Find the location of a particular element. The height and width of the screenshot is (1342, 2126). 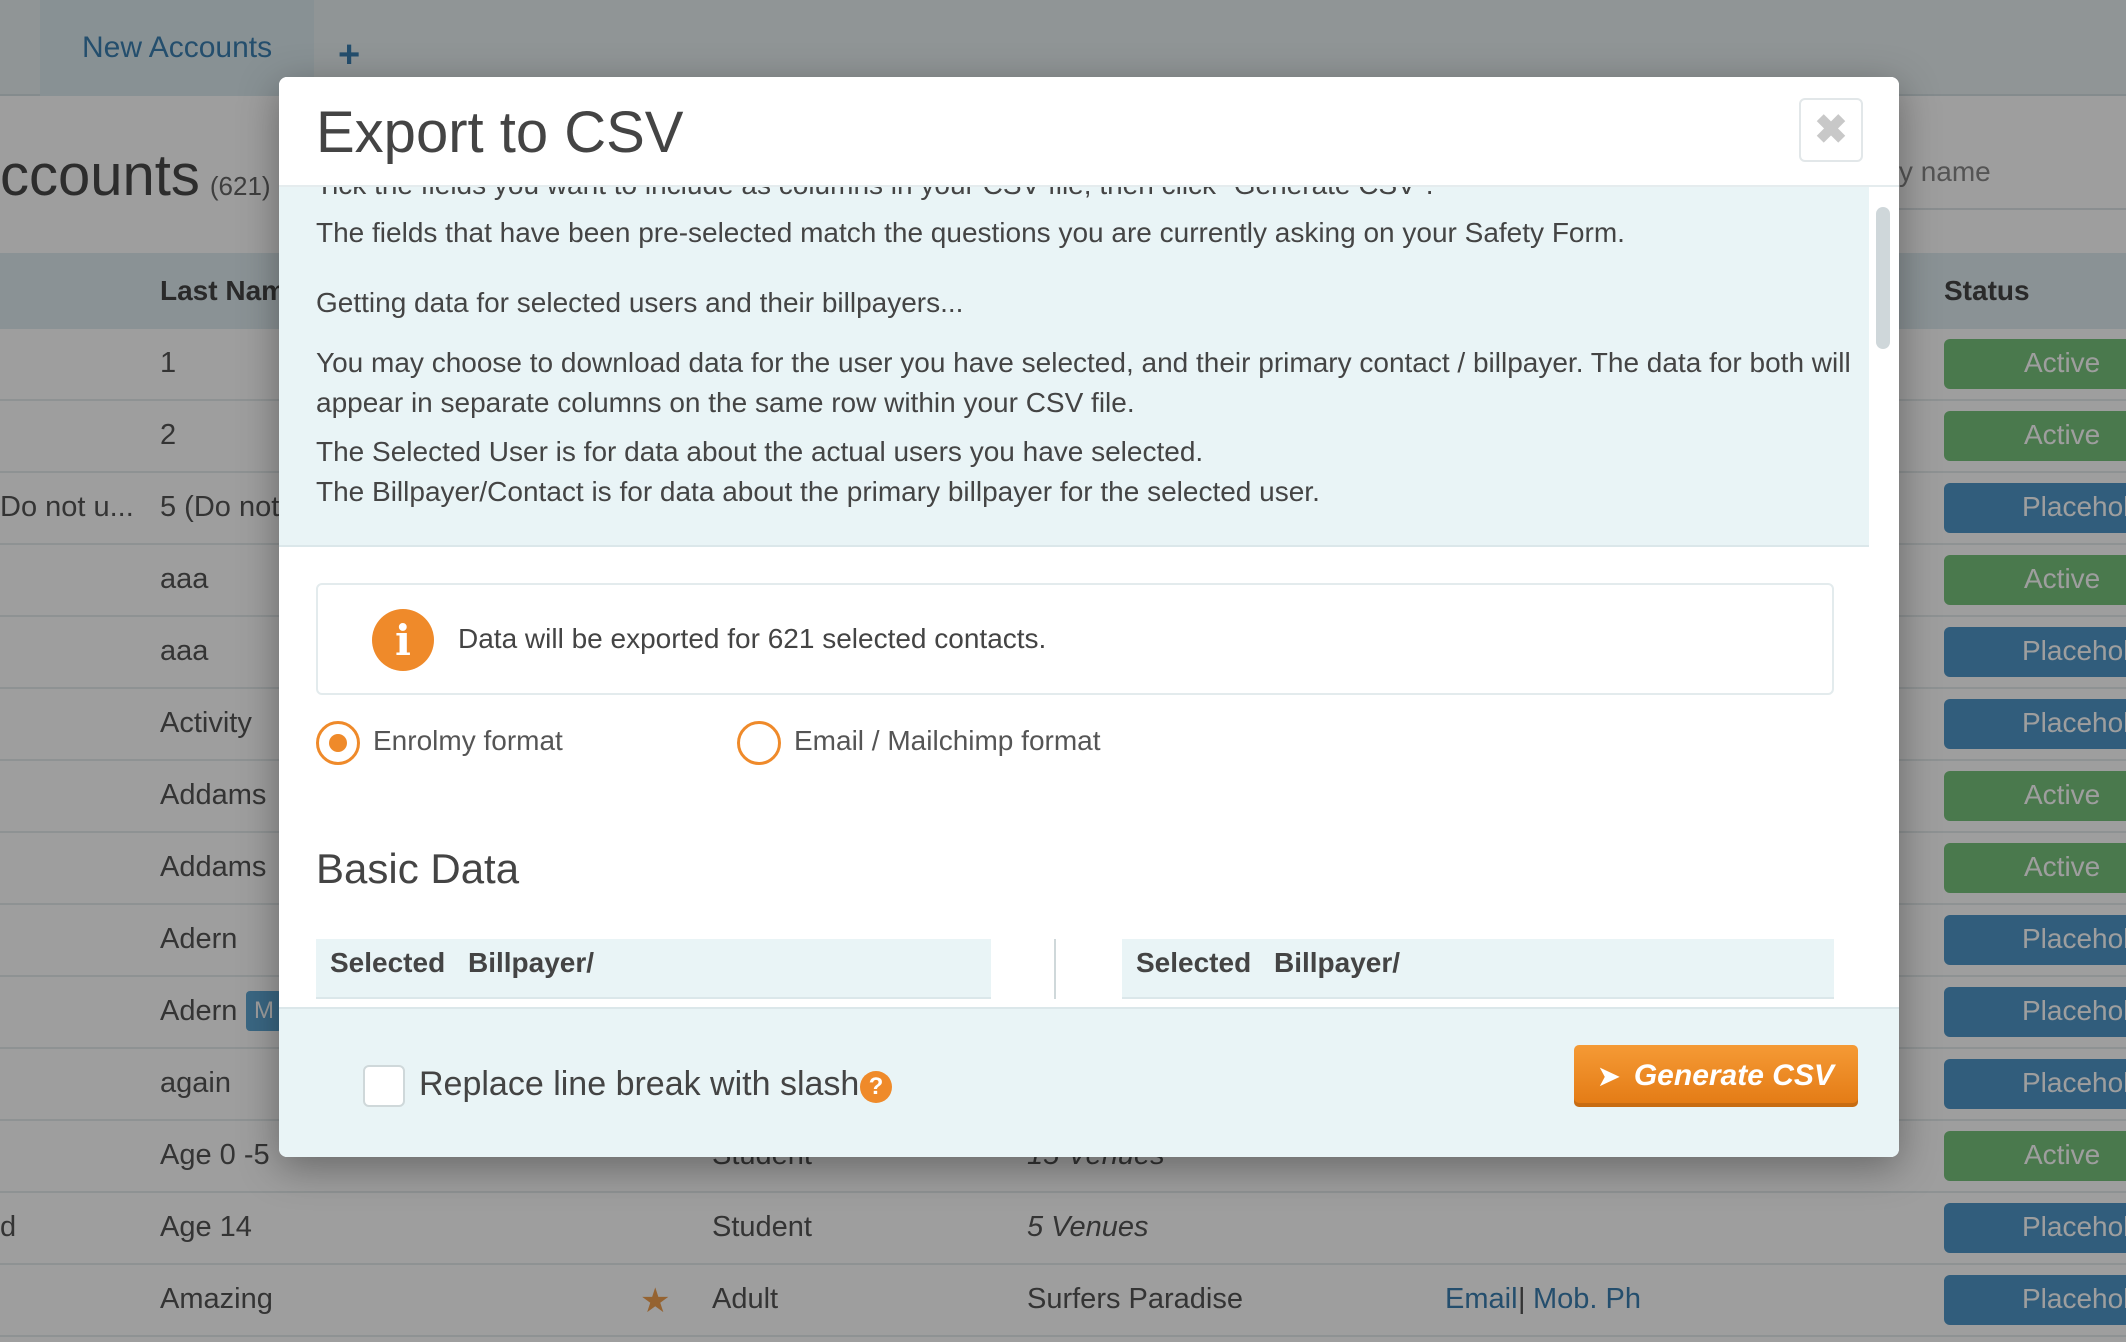

generate-csv-button: ➤ Generate CSV is located at coordinates (1716, 1076).